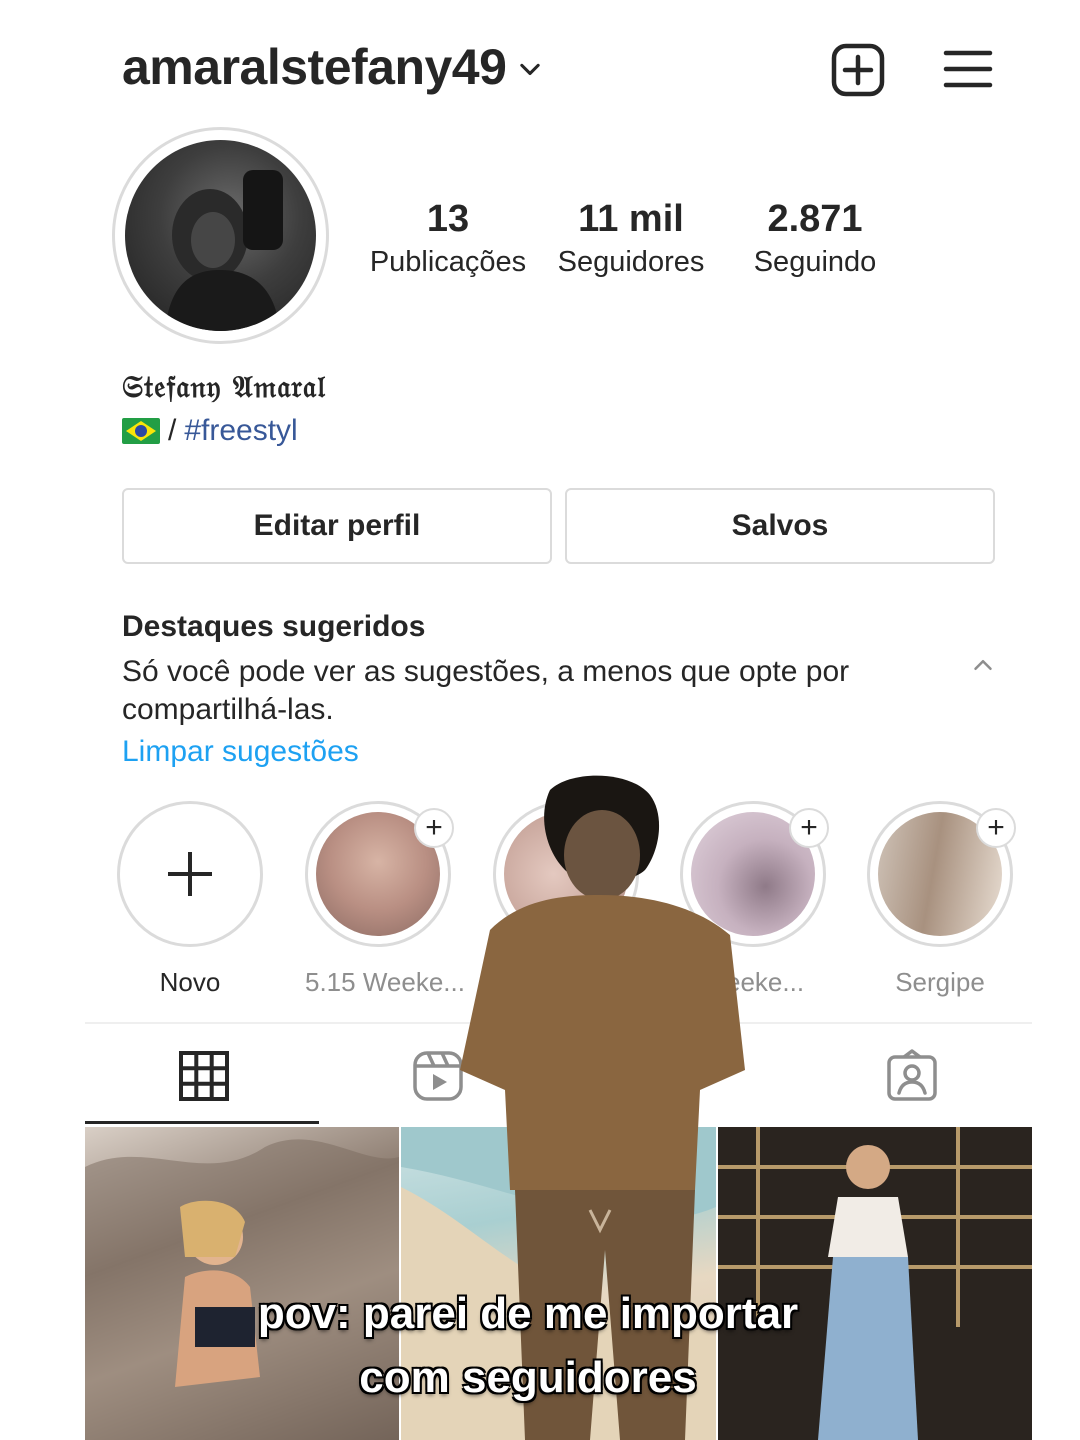 The height and width of the screenshot is (1440, 1080). Describe the element at coordinates (631, 262) in the screenshot. I see `followers-label: Seguidores` at that location.